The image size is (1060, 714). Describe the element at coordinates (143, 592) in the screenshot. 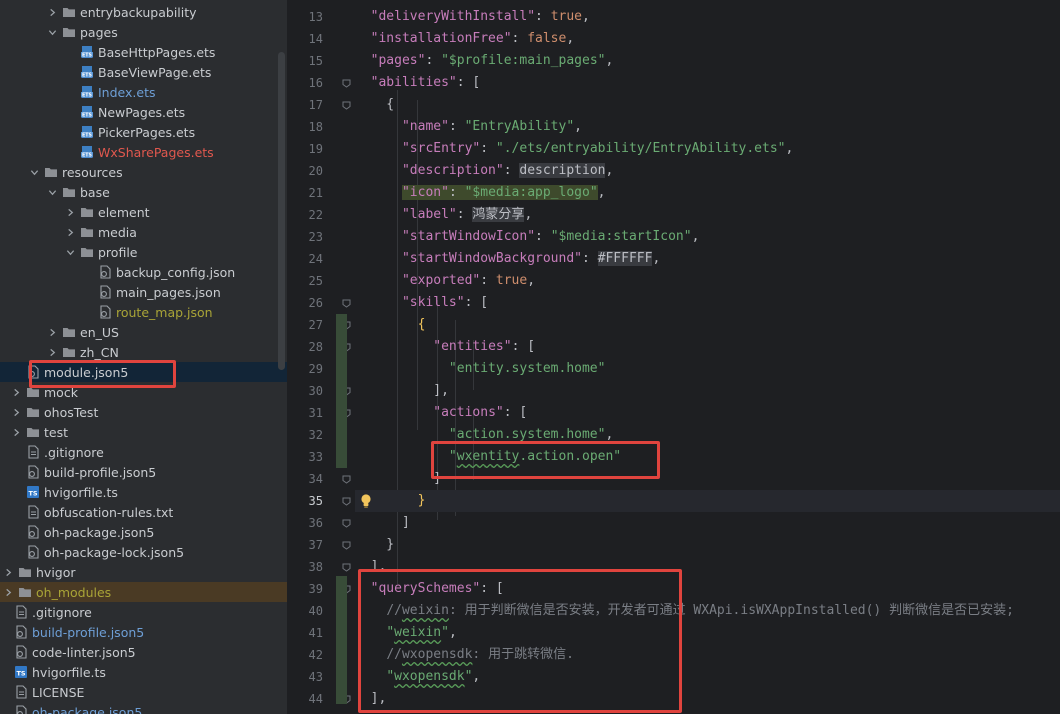

I see `tree-item: oh_modules` at that location.